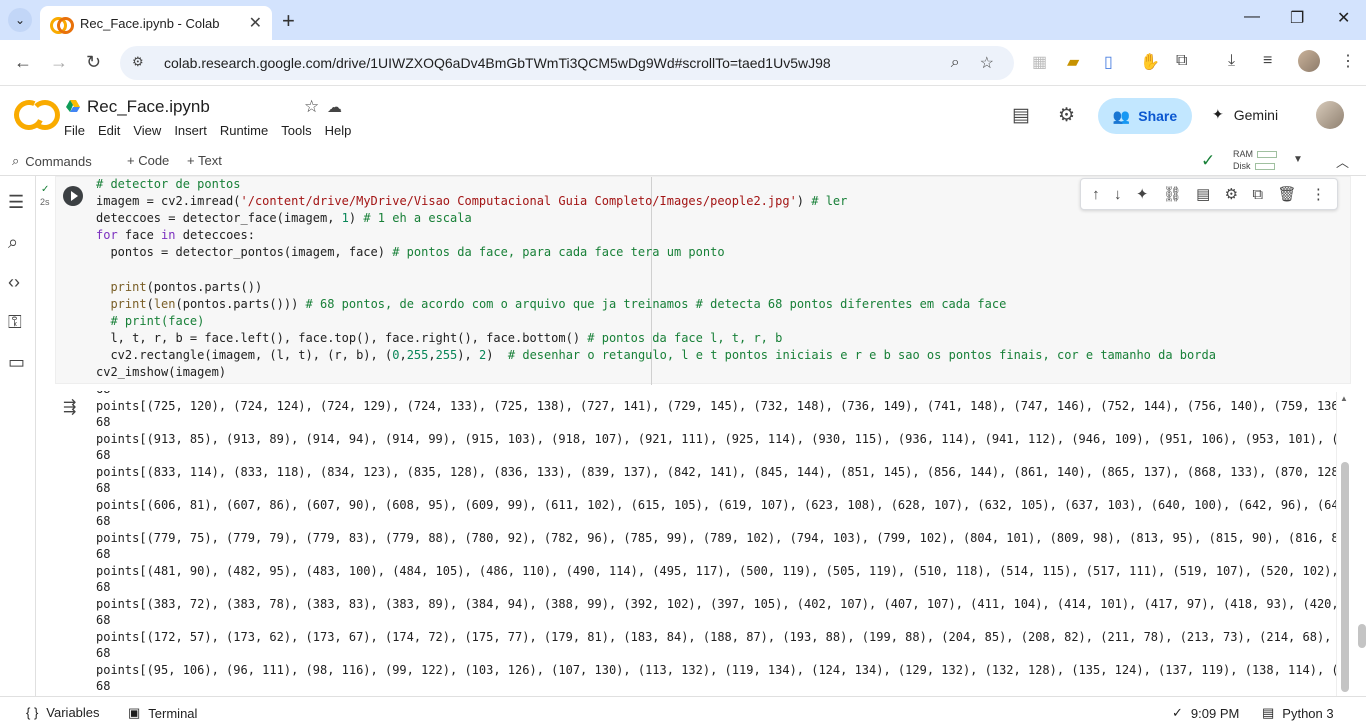 This screenshot has width=1366, height=728. Describe the element at coordinates (1205, 713) in the screenshot. I see `execution-status: ✓ 9:09 PM` at that location.